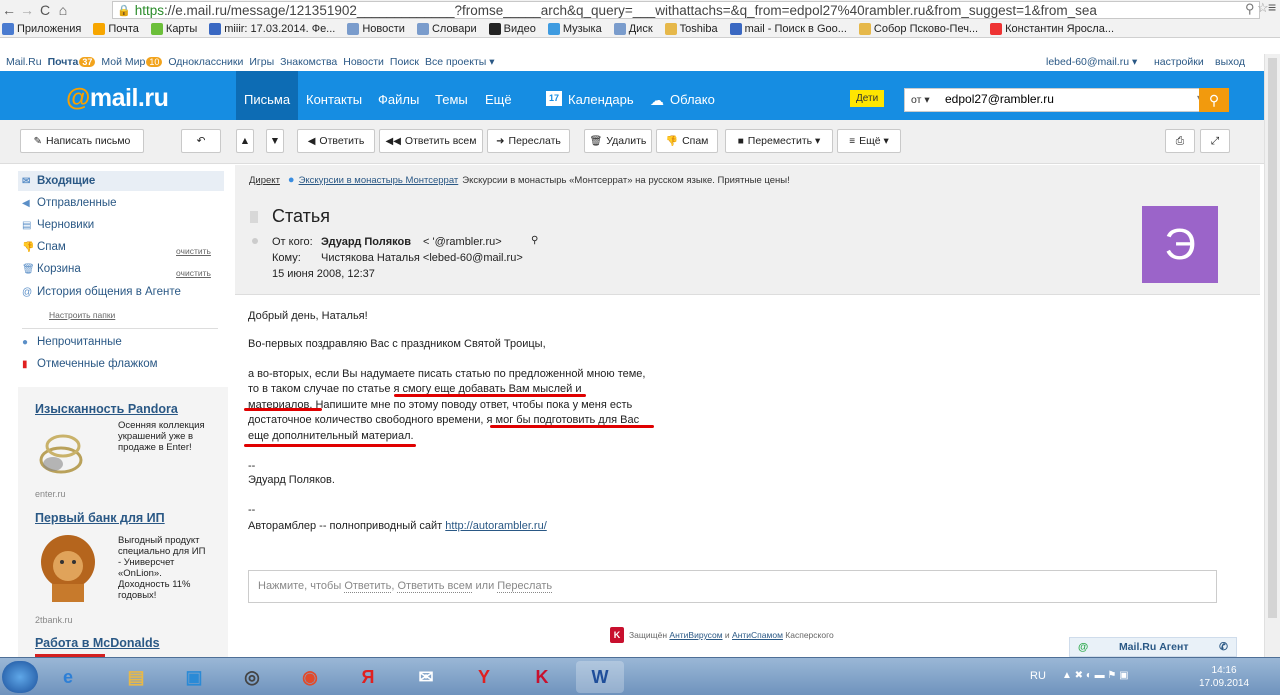 The image size is (1280, 695). Describe the element at coordinates (252, 677) in the screenshot. I see `disc-icon: ◎` at that location.